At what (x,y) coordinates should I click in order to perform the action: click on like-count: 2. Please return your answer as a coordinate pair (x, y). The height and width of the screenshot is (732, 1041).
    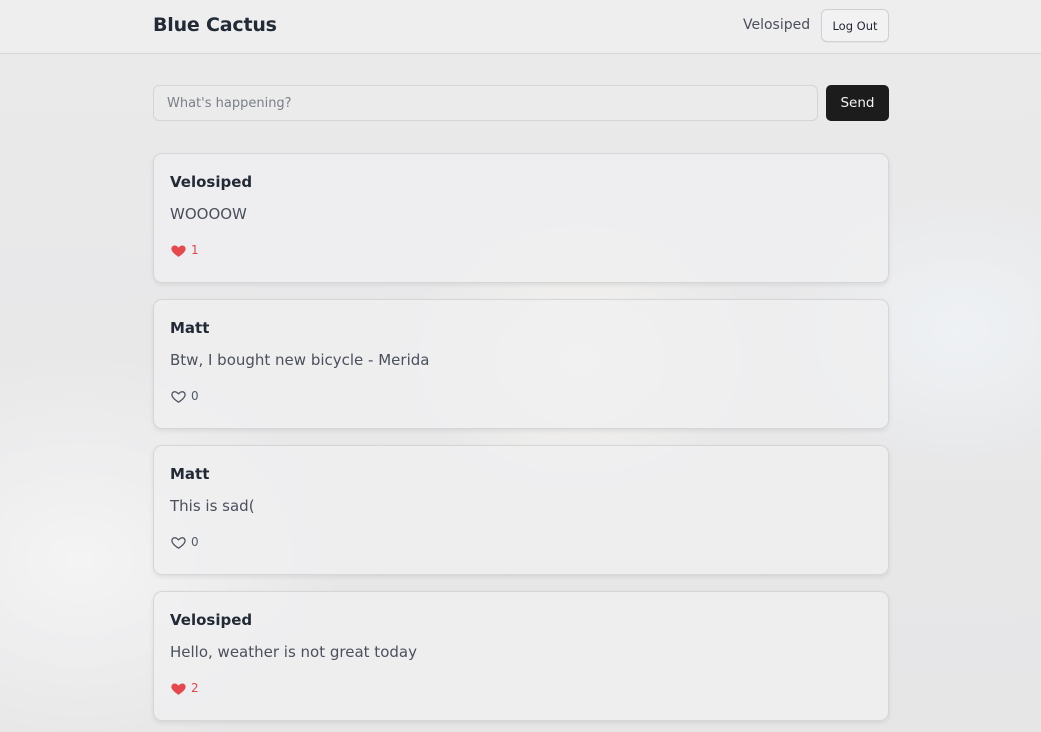
    Looking at the image, I should click on (195, 688).